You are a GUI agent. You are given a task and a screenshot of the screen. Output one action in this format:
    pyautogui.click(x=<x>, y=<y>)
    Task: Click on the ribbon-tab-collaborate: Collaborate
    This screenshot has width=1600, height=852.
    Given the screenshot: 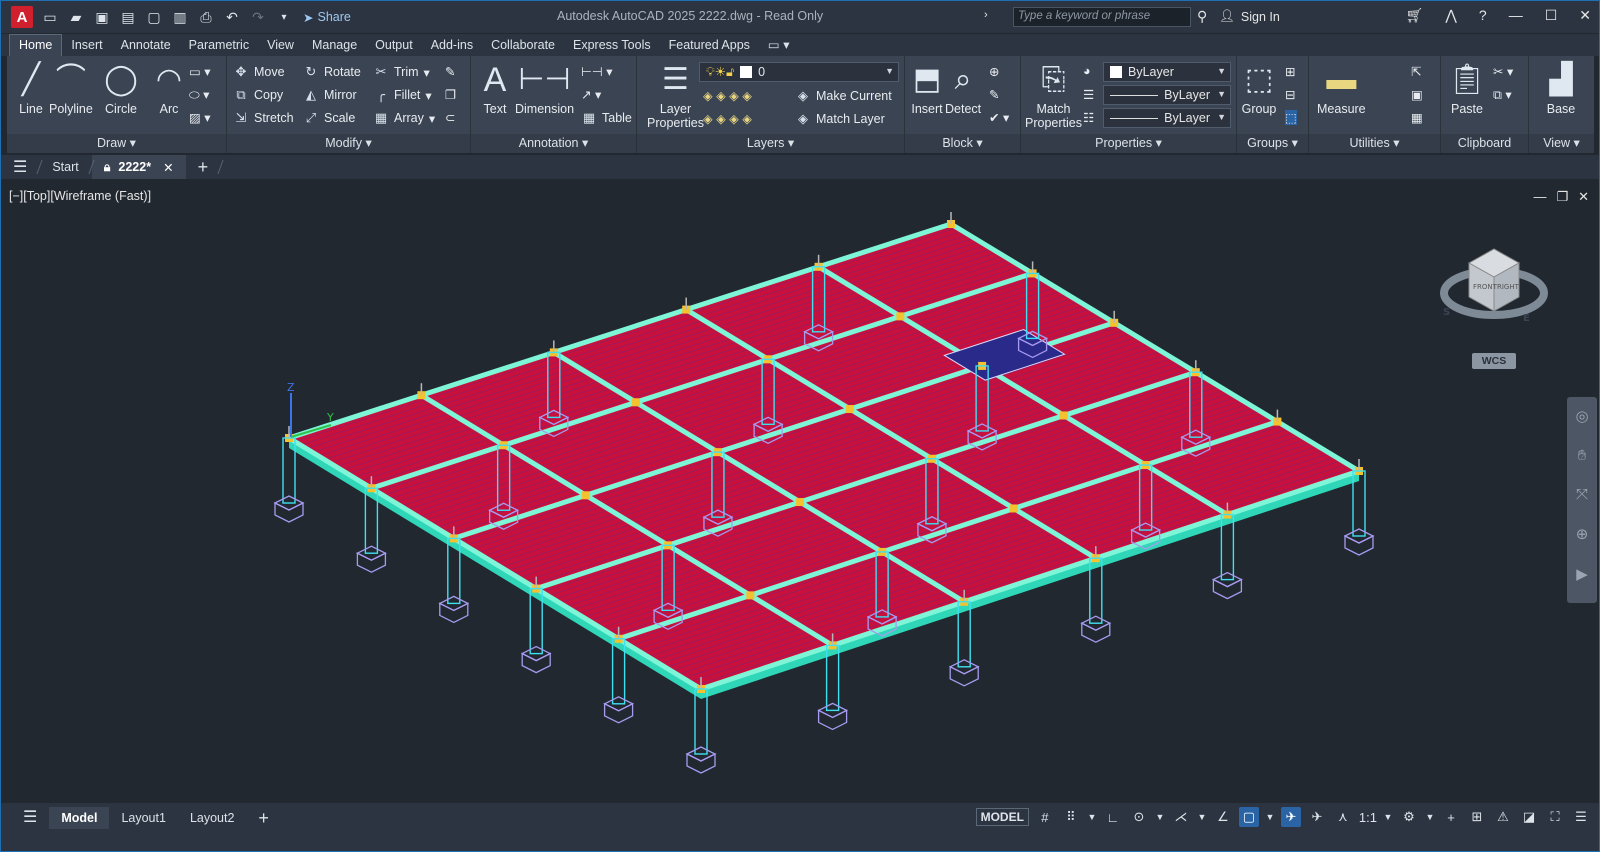 What is the action you would take?
    pyautogui.click(x=523, y=45)
    